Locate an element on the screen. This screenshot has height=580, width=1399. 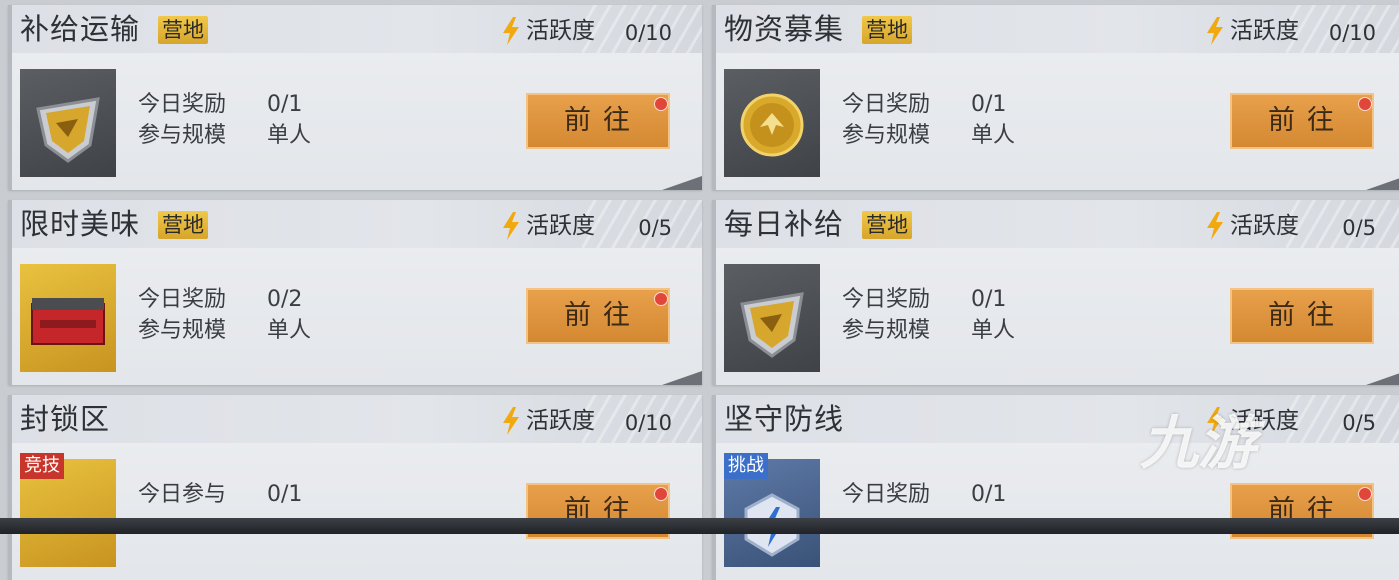
challenge-badge: 挑战 is located at coordinates (746, 466).